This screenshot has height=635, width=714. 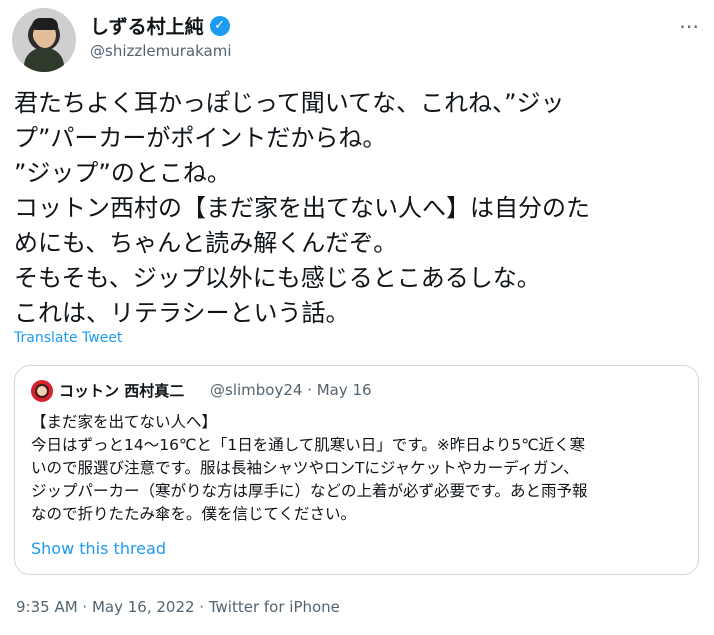 I want to click on quoted-author-name: コットン 西村真二, so click(x=122, y=391).